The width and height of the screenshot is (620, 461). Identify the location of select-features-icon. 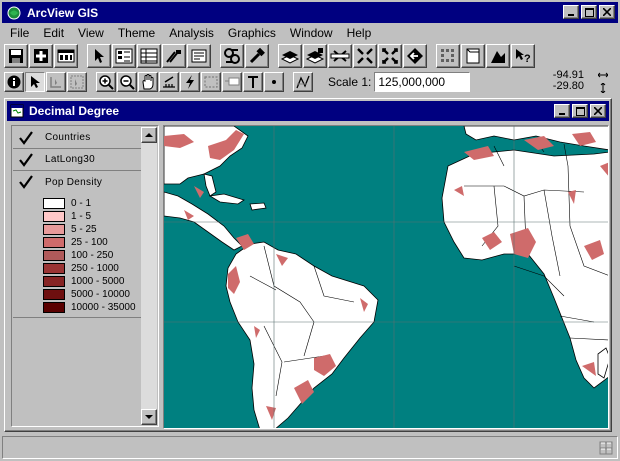
(447, 55).